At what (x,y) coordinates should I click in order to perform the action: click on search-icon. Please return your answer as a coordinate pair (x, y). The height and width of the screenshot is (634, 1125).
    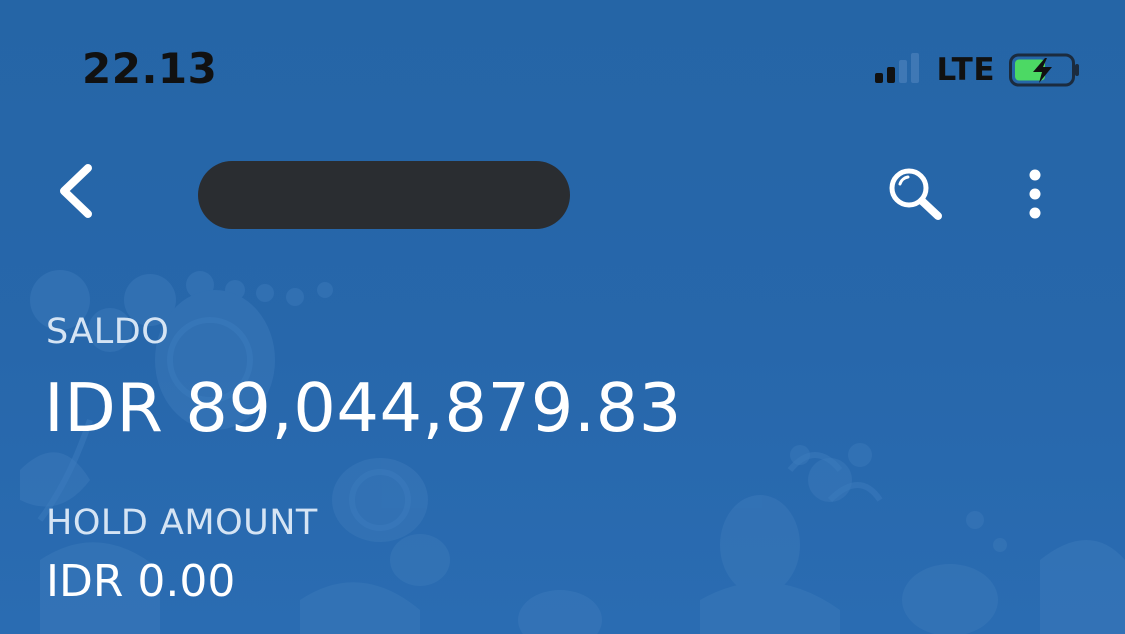
    Looking at the image, I should click on (915, 194).